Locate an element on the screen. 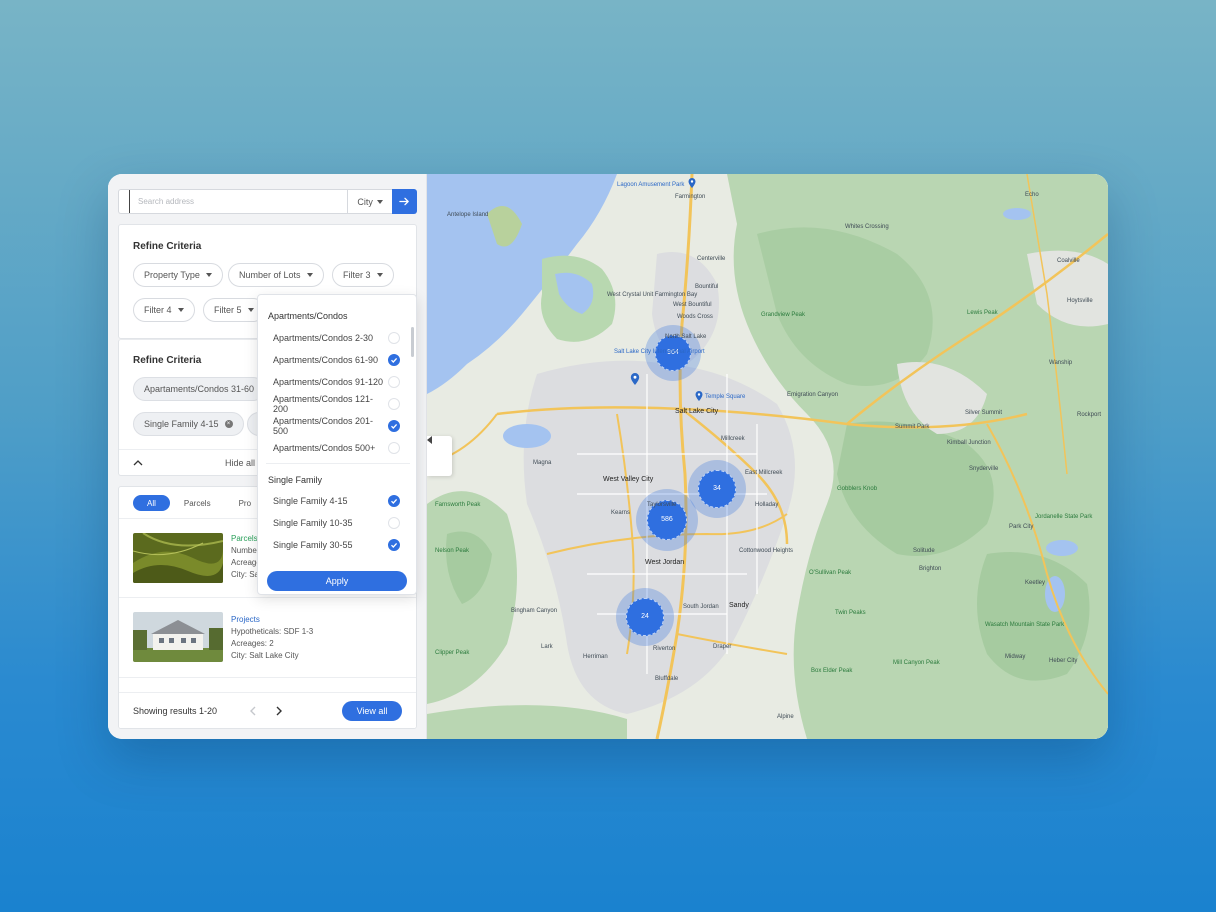 Image resolution: width=1216 pixels, height=912 pixels. map-label: Jordanelle State Park is located at coordinates (1064, 517).